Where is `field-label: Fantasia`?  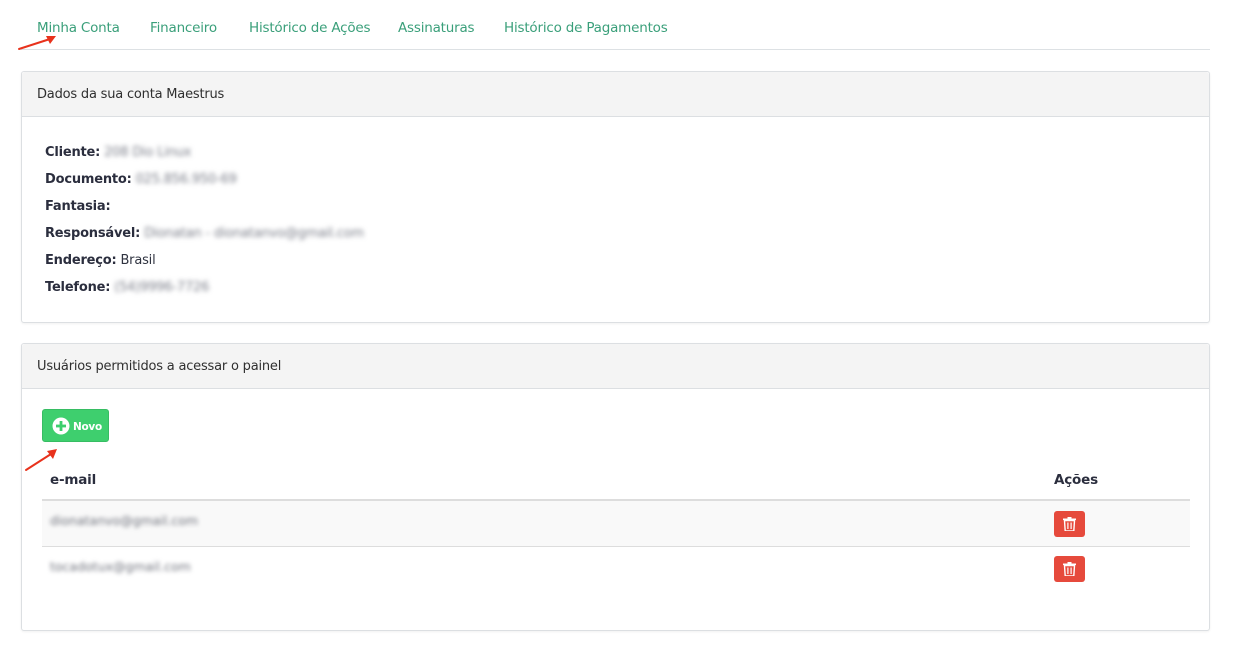 field-label: Fantasia is located at coordinates (75, 206).